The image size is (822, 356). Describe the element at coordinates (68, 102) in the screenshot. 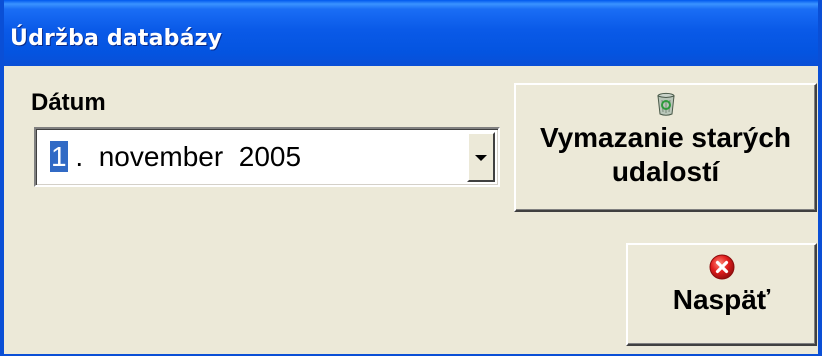

I see `date-label: Dátum` at that location.